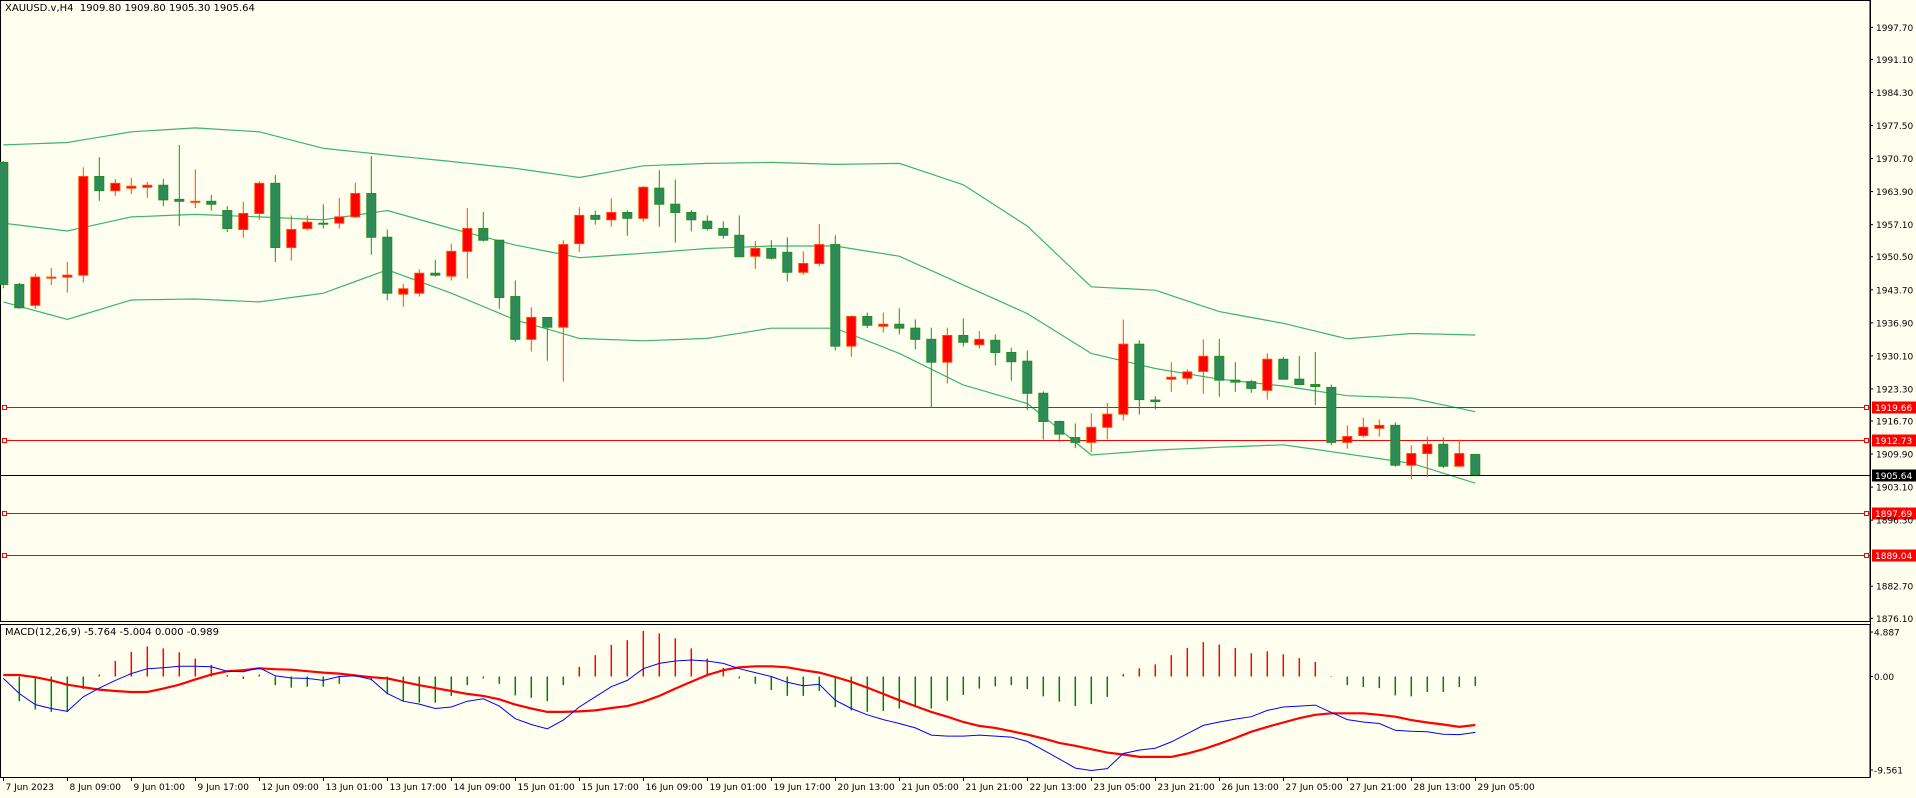  Describe the element at coordinates (1893, 557) in the screenshot. I see `price-tag-label: 1889.04` at that location.